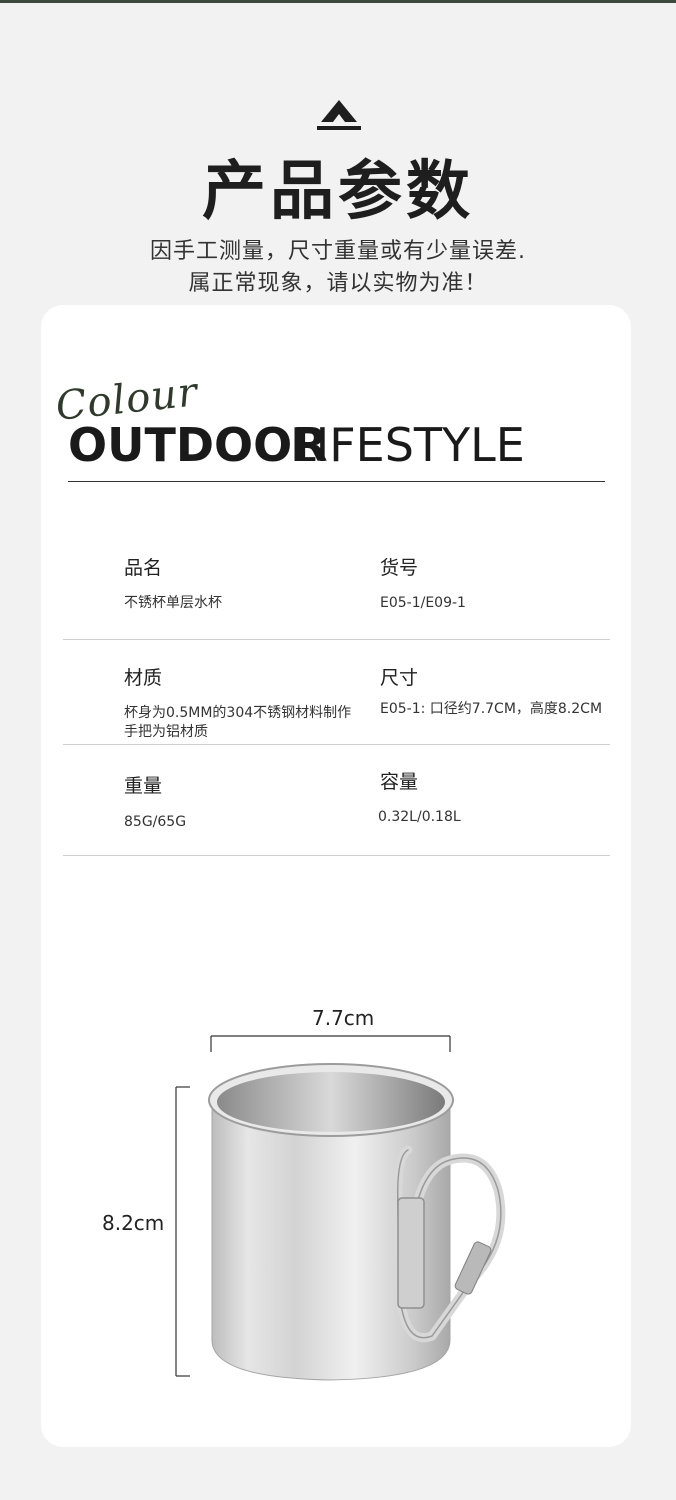  What do you see at coordinates (407, 445) in the screenshot?
I see `brand-lifestyle: LIFESTYLE` at bounding box center [407, 445].